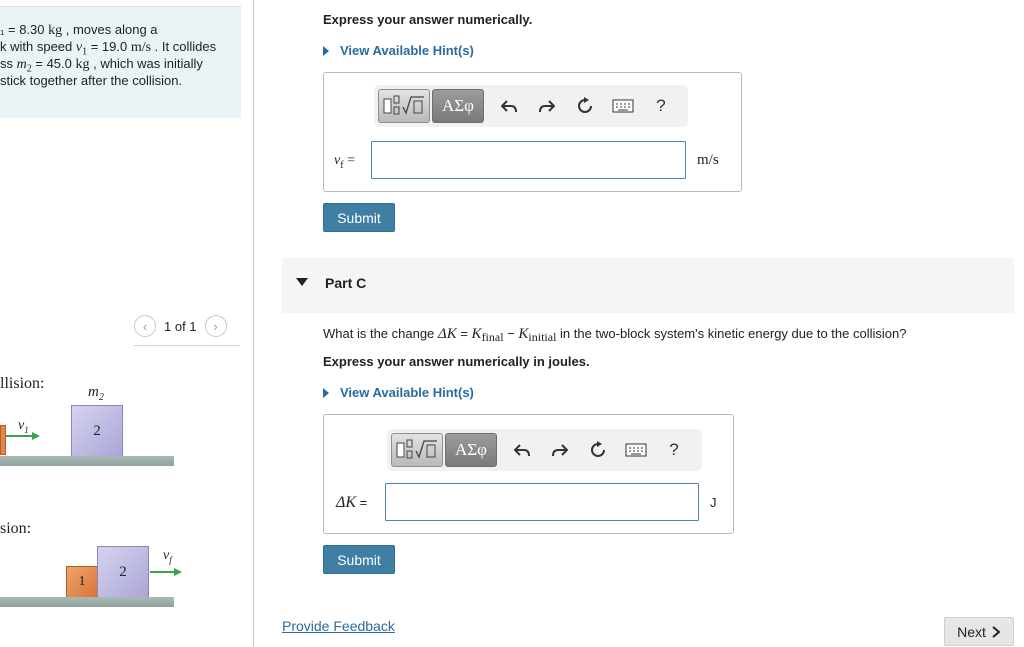  What do you see at coordinates (302, 282) in the screenshot?
I see `caret-down-icon` at bounding box center [302, 282].